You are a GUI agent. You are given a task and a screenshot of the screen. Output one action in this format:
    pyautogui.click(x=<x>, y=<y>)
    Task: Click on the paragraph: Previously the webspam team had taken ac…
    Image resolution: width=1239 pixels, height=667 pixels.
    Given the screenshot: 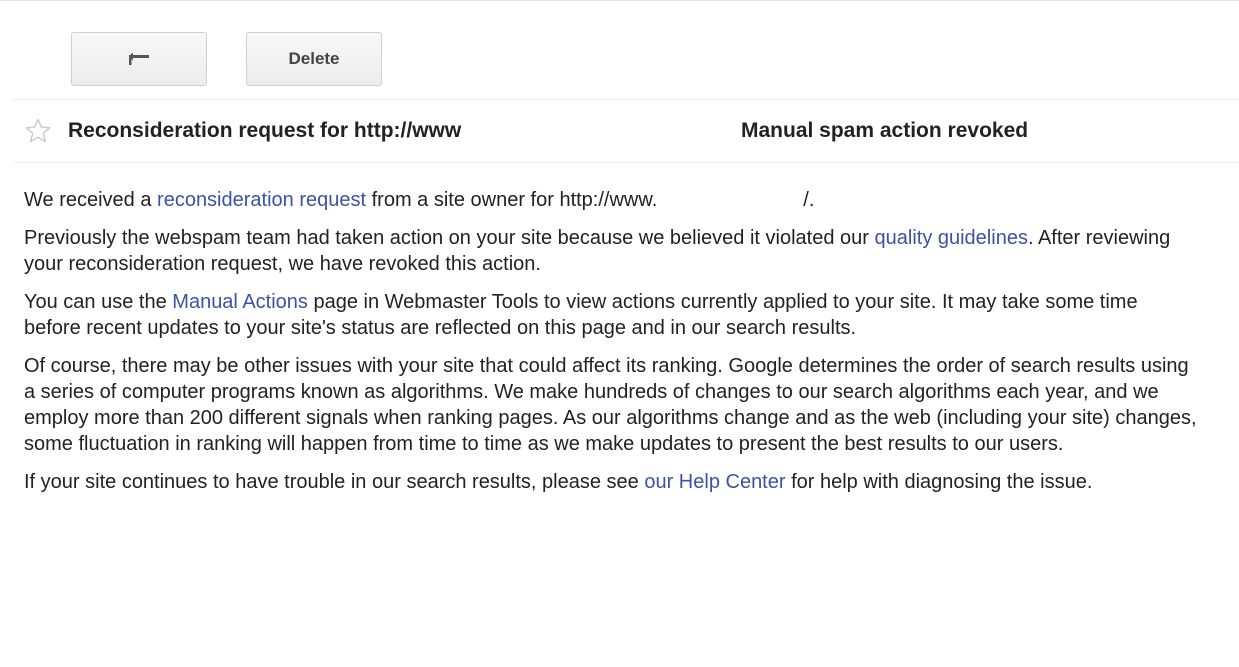 What is the action you would take?
    pyautogui.click(x=597, y=251)
    